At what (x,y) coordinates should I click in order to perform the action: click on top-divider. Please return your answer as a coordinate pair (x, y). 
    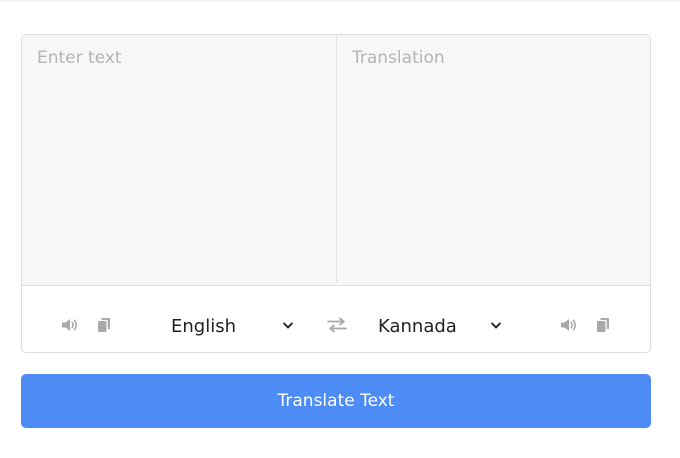
    Looking at the image, I should click on (340, 1).